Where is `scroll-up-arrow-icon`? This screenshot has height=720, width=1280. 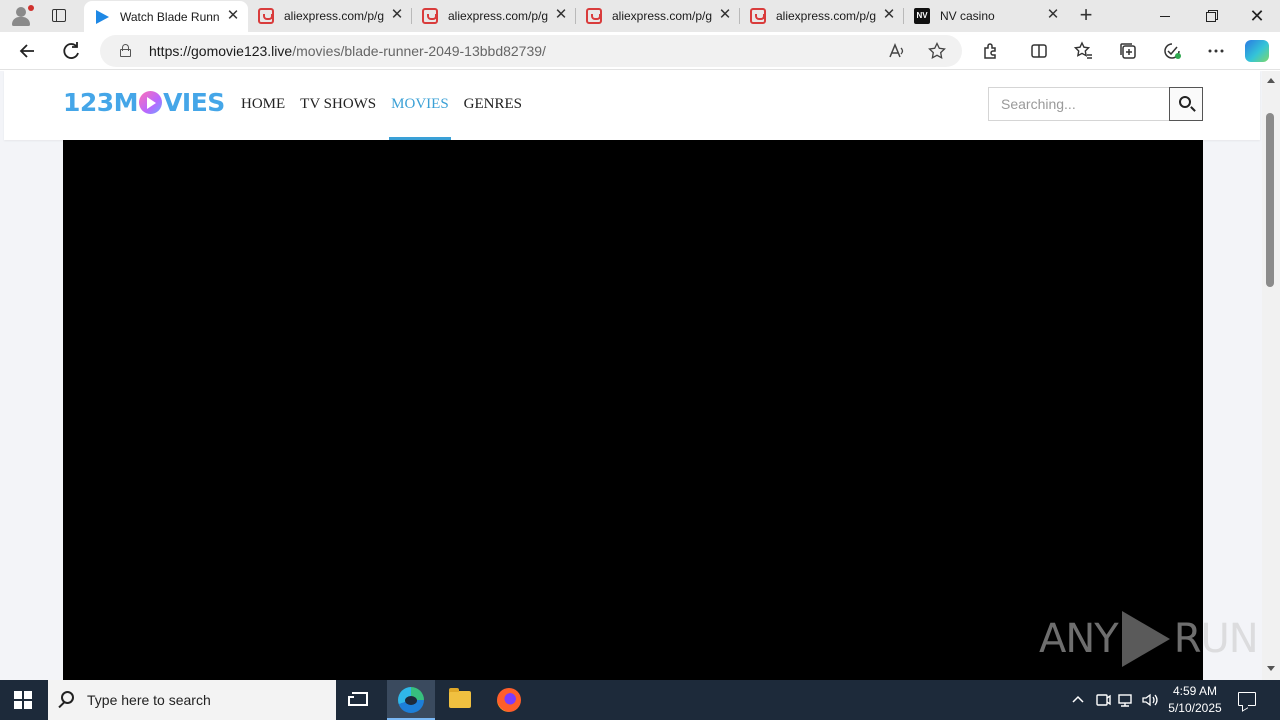
scroll-up-arrow-icon is located at coordinates (1271, 80).